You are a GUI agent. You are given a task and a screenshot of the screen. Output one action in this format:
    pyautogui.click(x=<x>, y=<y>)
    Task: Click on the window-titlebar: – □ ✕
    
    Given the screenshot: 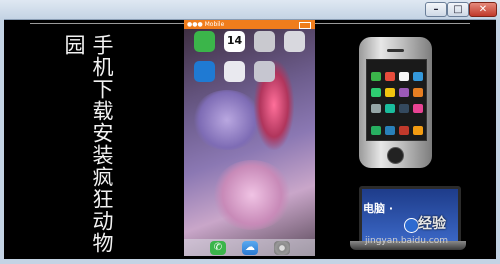 What is the action you would take?
    pyautogui.click(x=250, y=10)
    